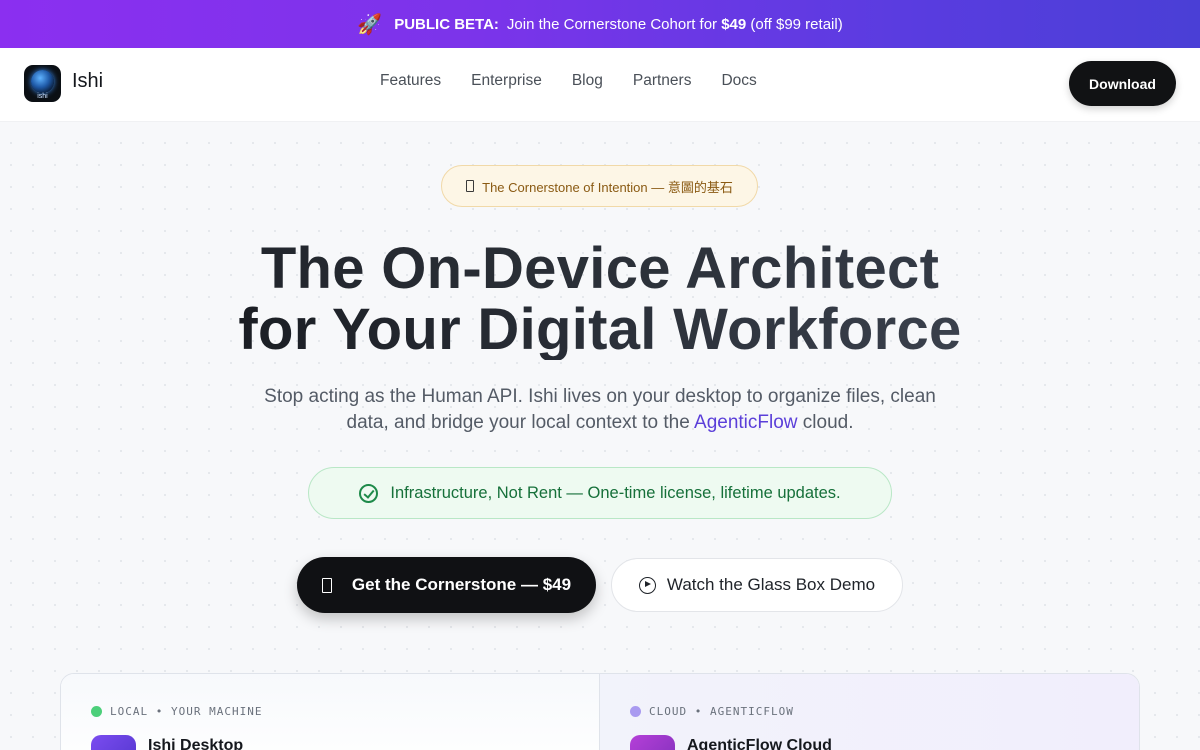 Image resolution: width=1200 pixels, height=750 pixels. Describe the element at coordinates (410, 81) in the screenshot. I see `nav-link-features: Features` at that location.